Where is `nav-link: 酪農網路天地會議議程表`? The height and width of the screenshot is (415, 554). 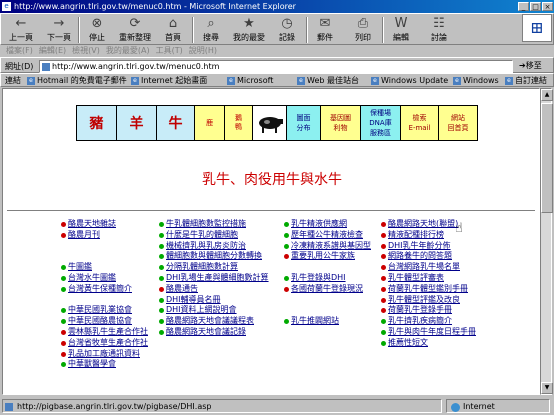
nav-link: 酪農網路天地會議議程表 is located at coordinates (219, 321).